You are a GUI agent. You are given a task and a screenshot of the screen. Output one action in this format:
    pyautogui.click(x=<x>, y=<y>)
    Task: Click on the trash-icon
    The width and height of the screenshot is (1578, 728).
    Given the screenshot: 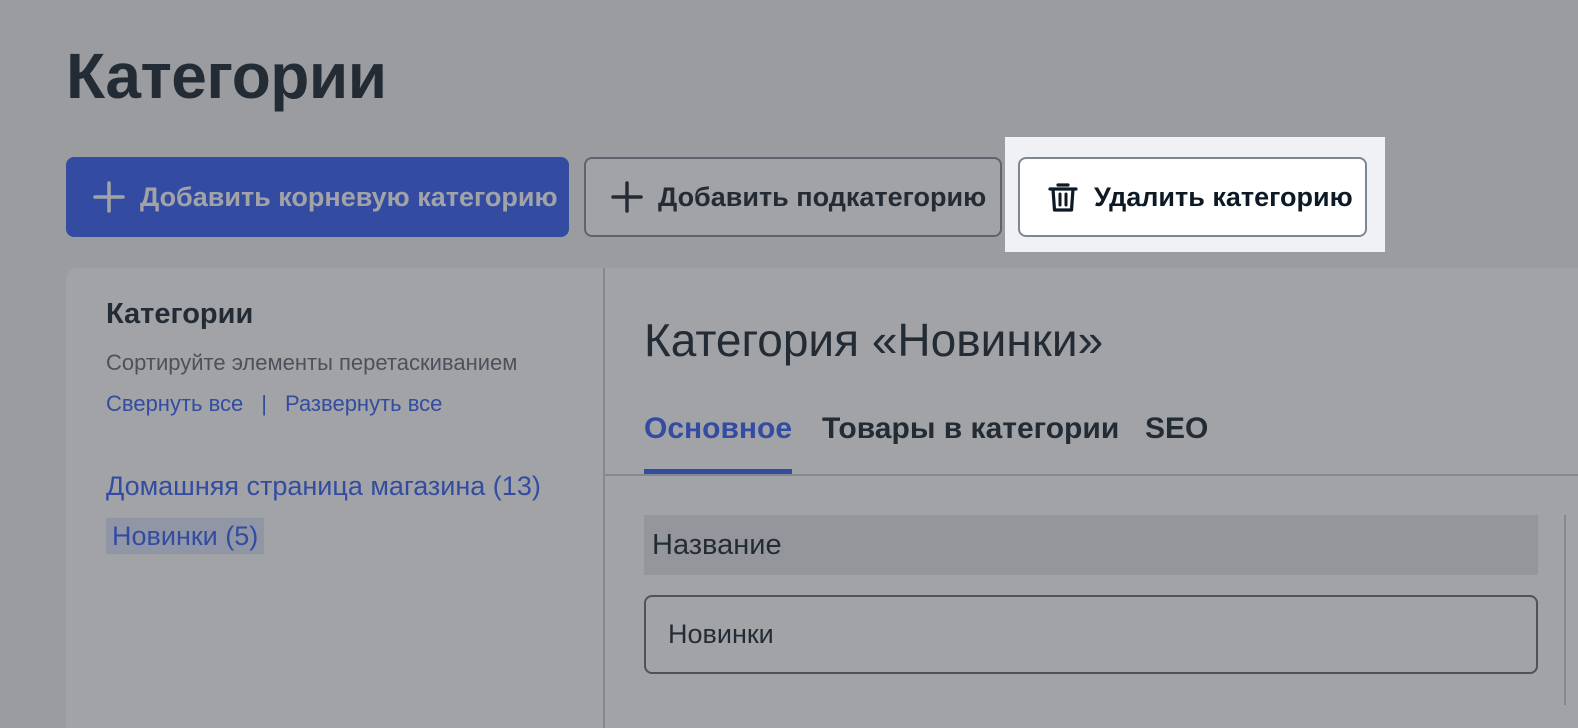 What is the action you would take?
    pyautogui.click(x=1063, y=197)
    